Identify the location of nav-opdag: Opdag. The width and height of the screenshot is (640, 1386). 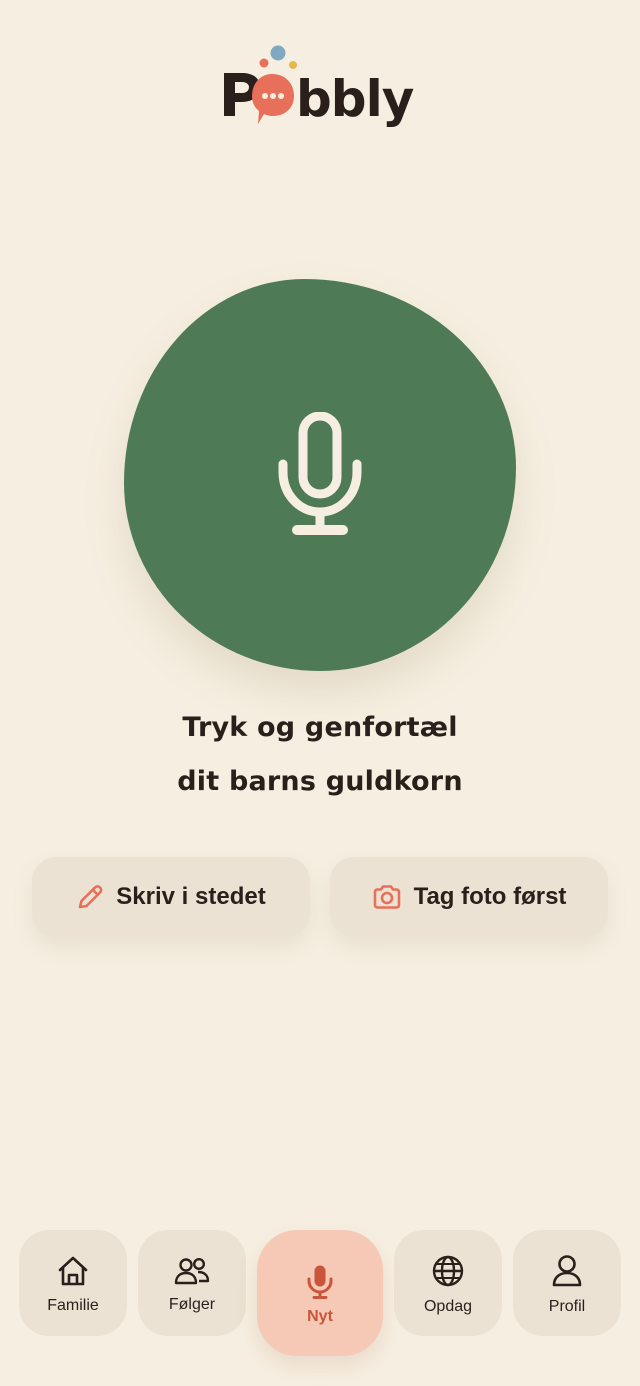
(448, 1283).